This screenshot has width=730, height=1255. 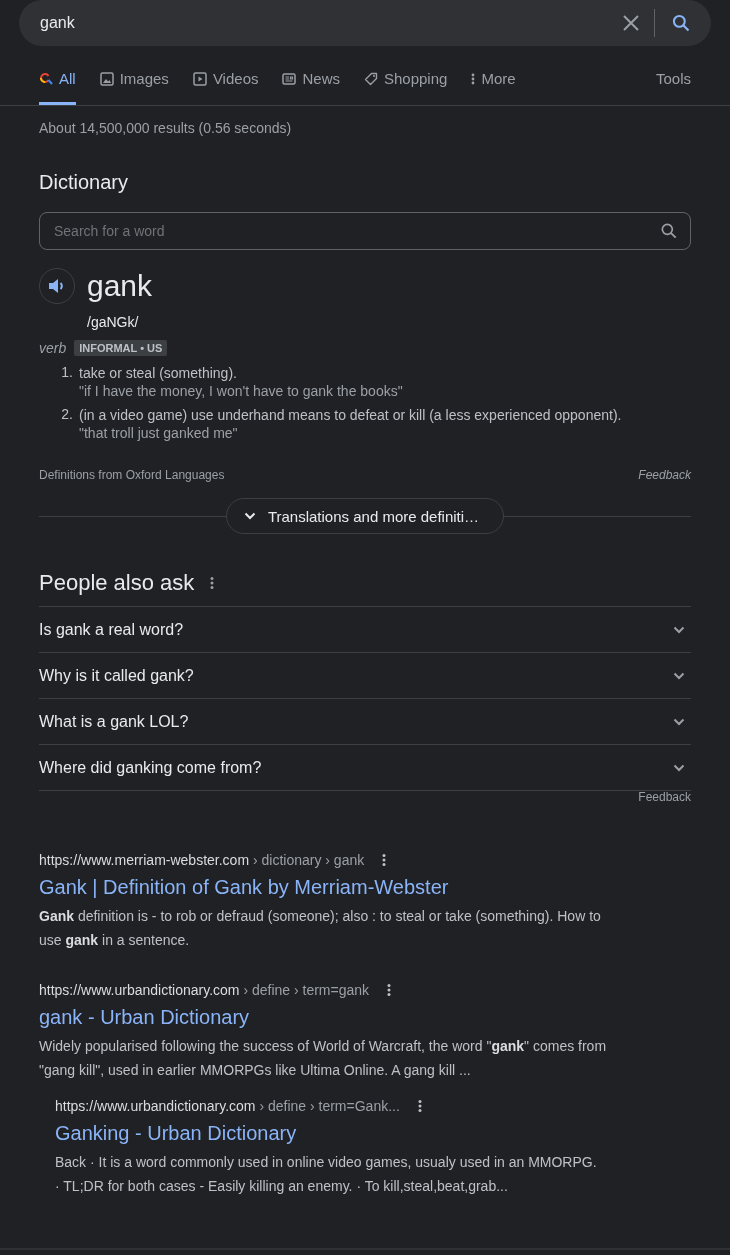 I want to click on part-of-speech: verb, so click(x=53, y=348).